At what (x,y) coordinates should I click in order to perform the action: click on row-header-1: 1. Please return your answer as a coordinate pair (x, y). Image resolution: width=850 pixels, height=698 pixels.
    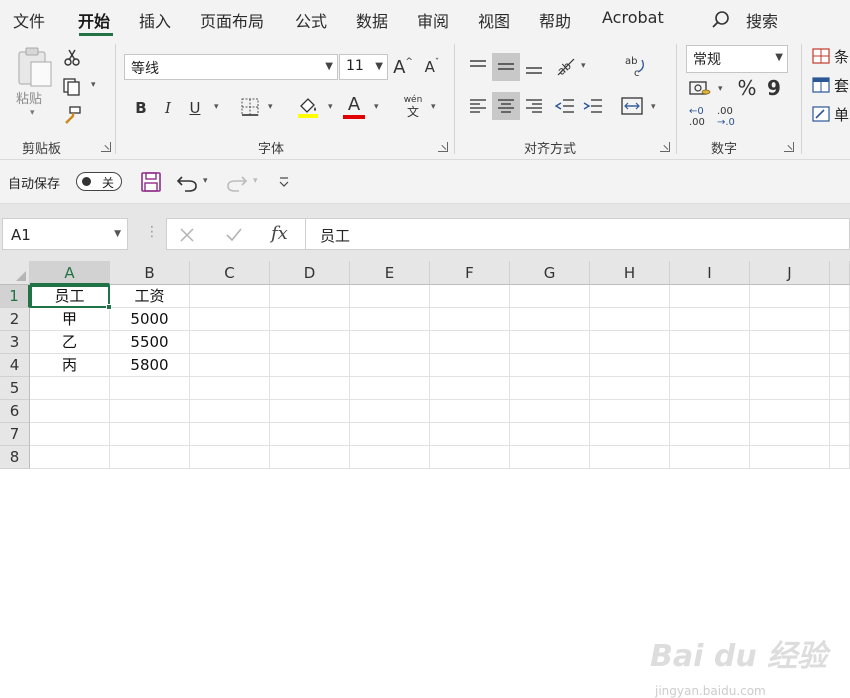
    Looking at the image, I should click on (15, 296).